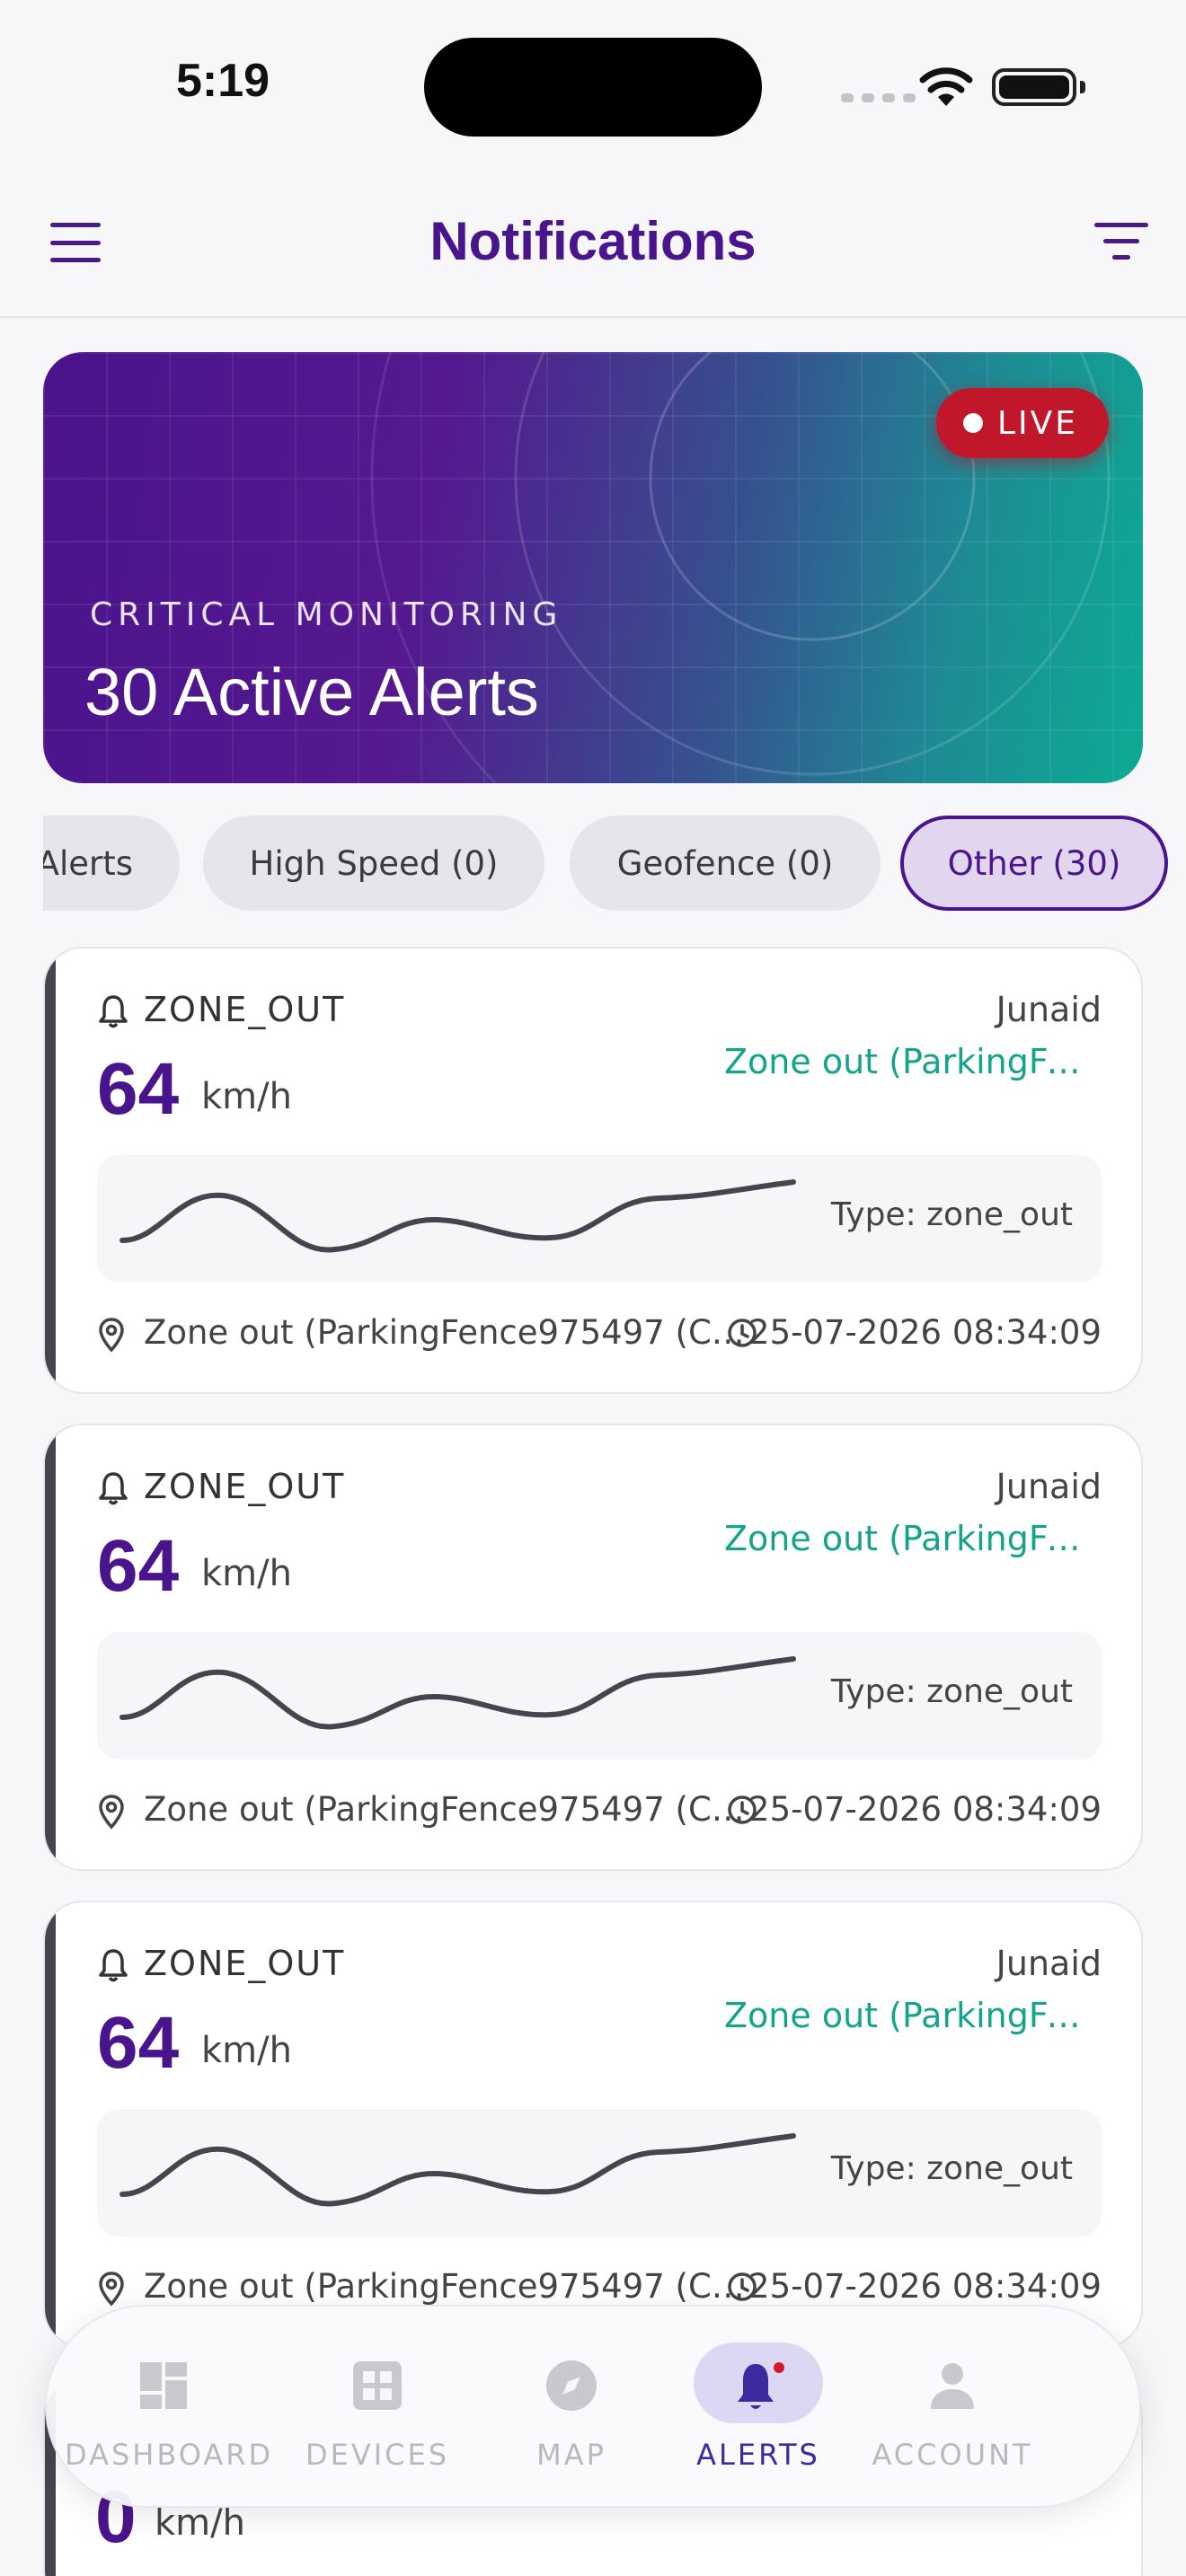 The height and width of the screenshot is (2576, 1186). Describe the element at coordinates (946, 86) in the screenshot. I see `wifi-icon` at that location.